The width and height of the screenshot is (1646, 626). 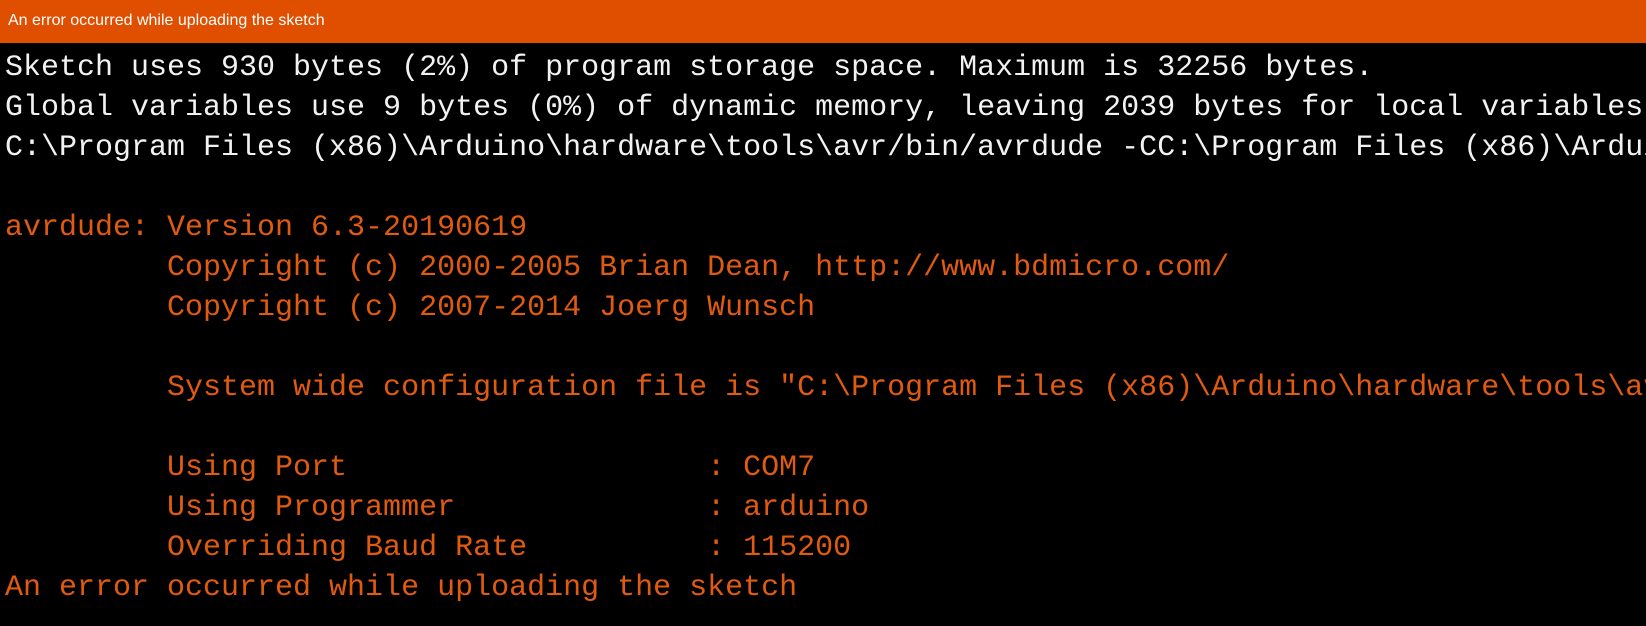 I want to click on console-line: avrdude: Version 6.3-20190619, so click(x=266, y=228).